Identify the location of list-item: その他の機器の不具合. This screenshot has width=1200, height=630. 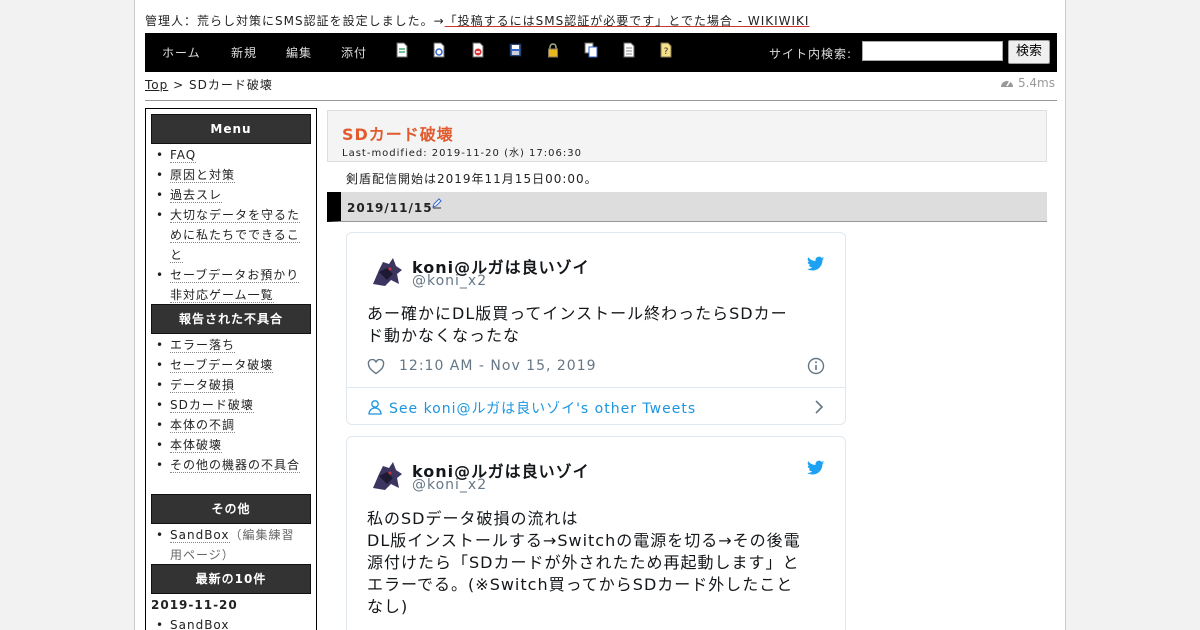
(231, 465).